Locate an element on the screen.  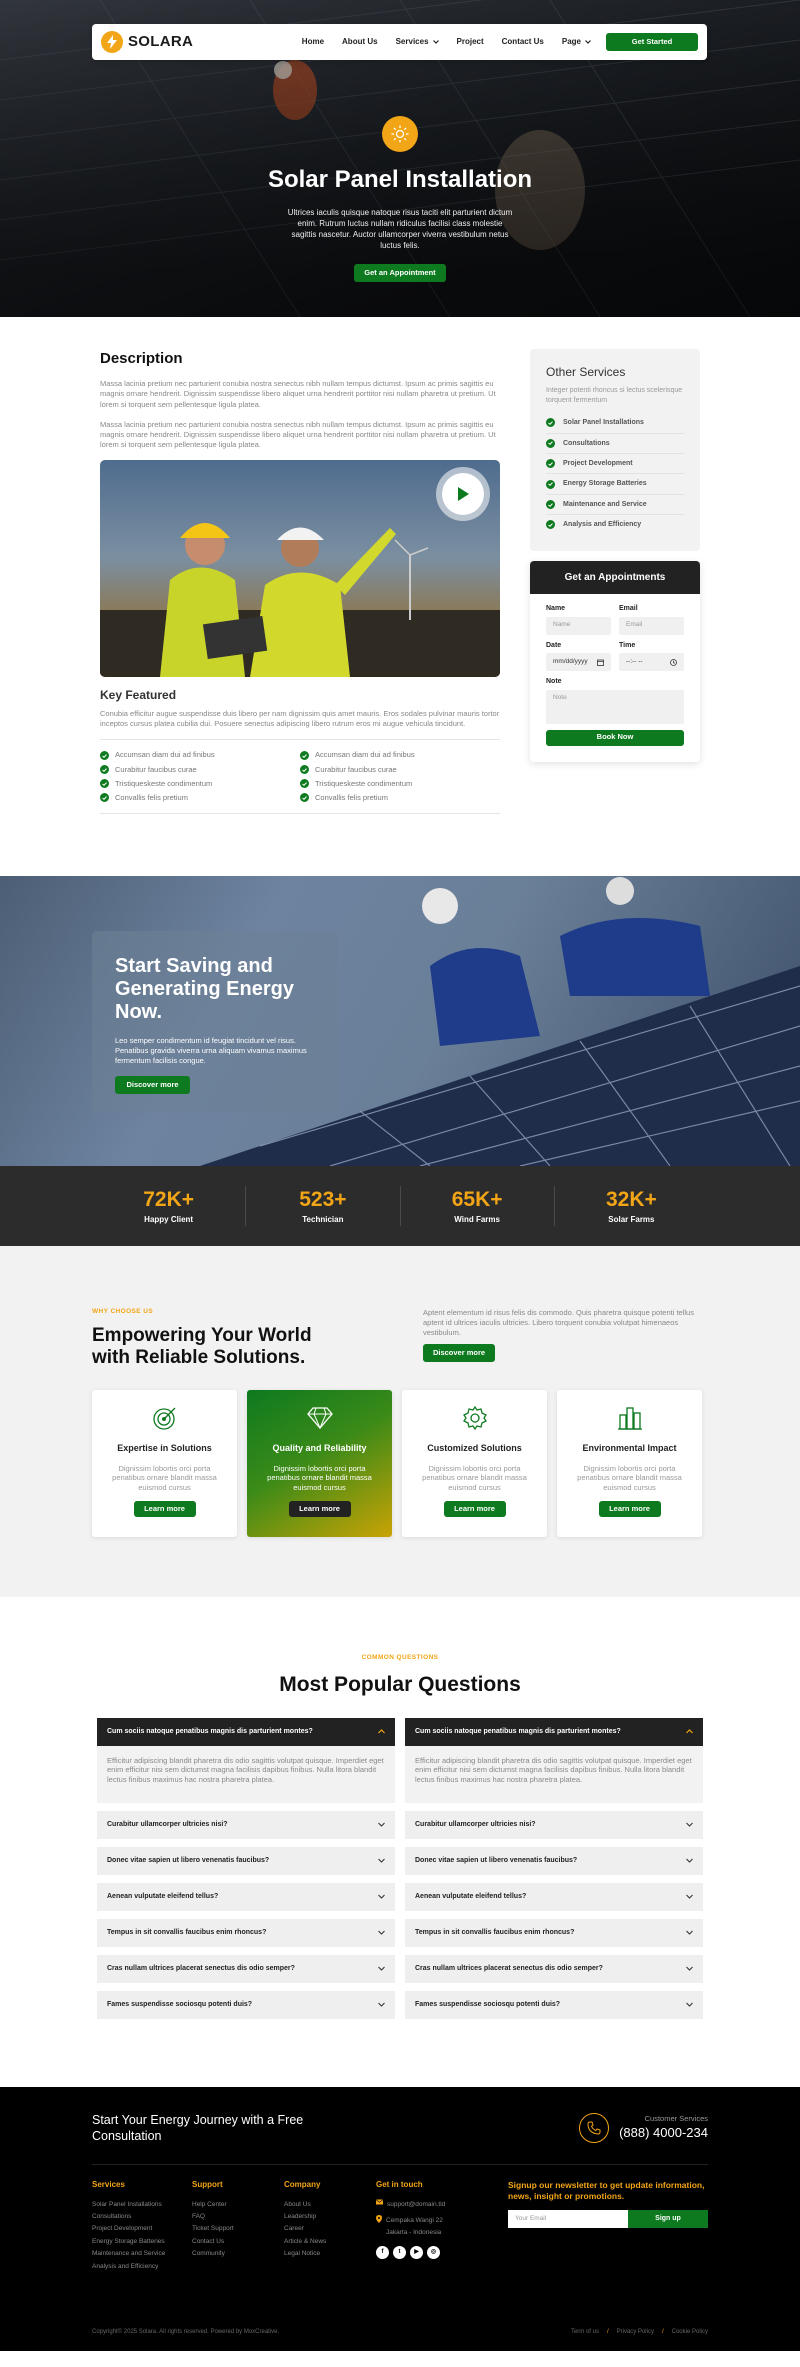
service-link: Maintenance and Service is located at coordinates (615, 505).